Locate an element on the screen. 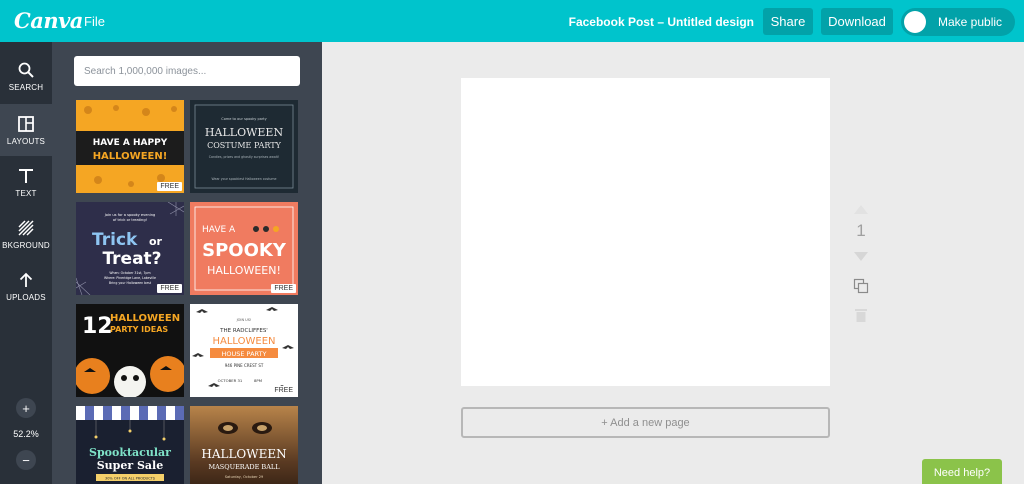 The height and width of the screenshot is (484, 1024). layout-thumbnail-spooky-halloween: HAVE A SPOOKY HALLOWEEN! FREE is located at coordinates (244, 248).